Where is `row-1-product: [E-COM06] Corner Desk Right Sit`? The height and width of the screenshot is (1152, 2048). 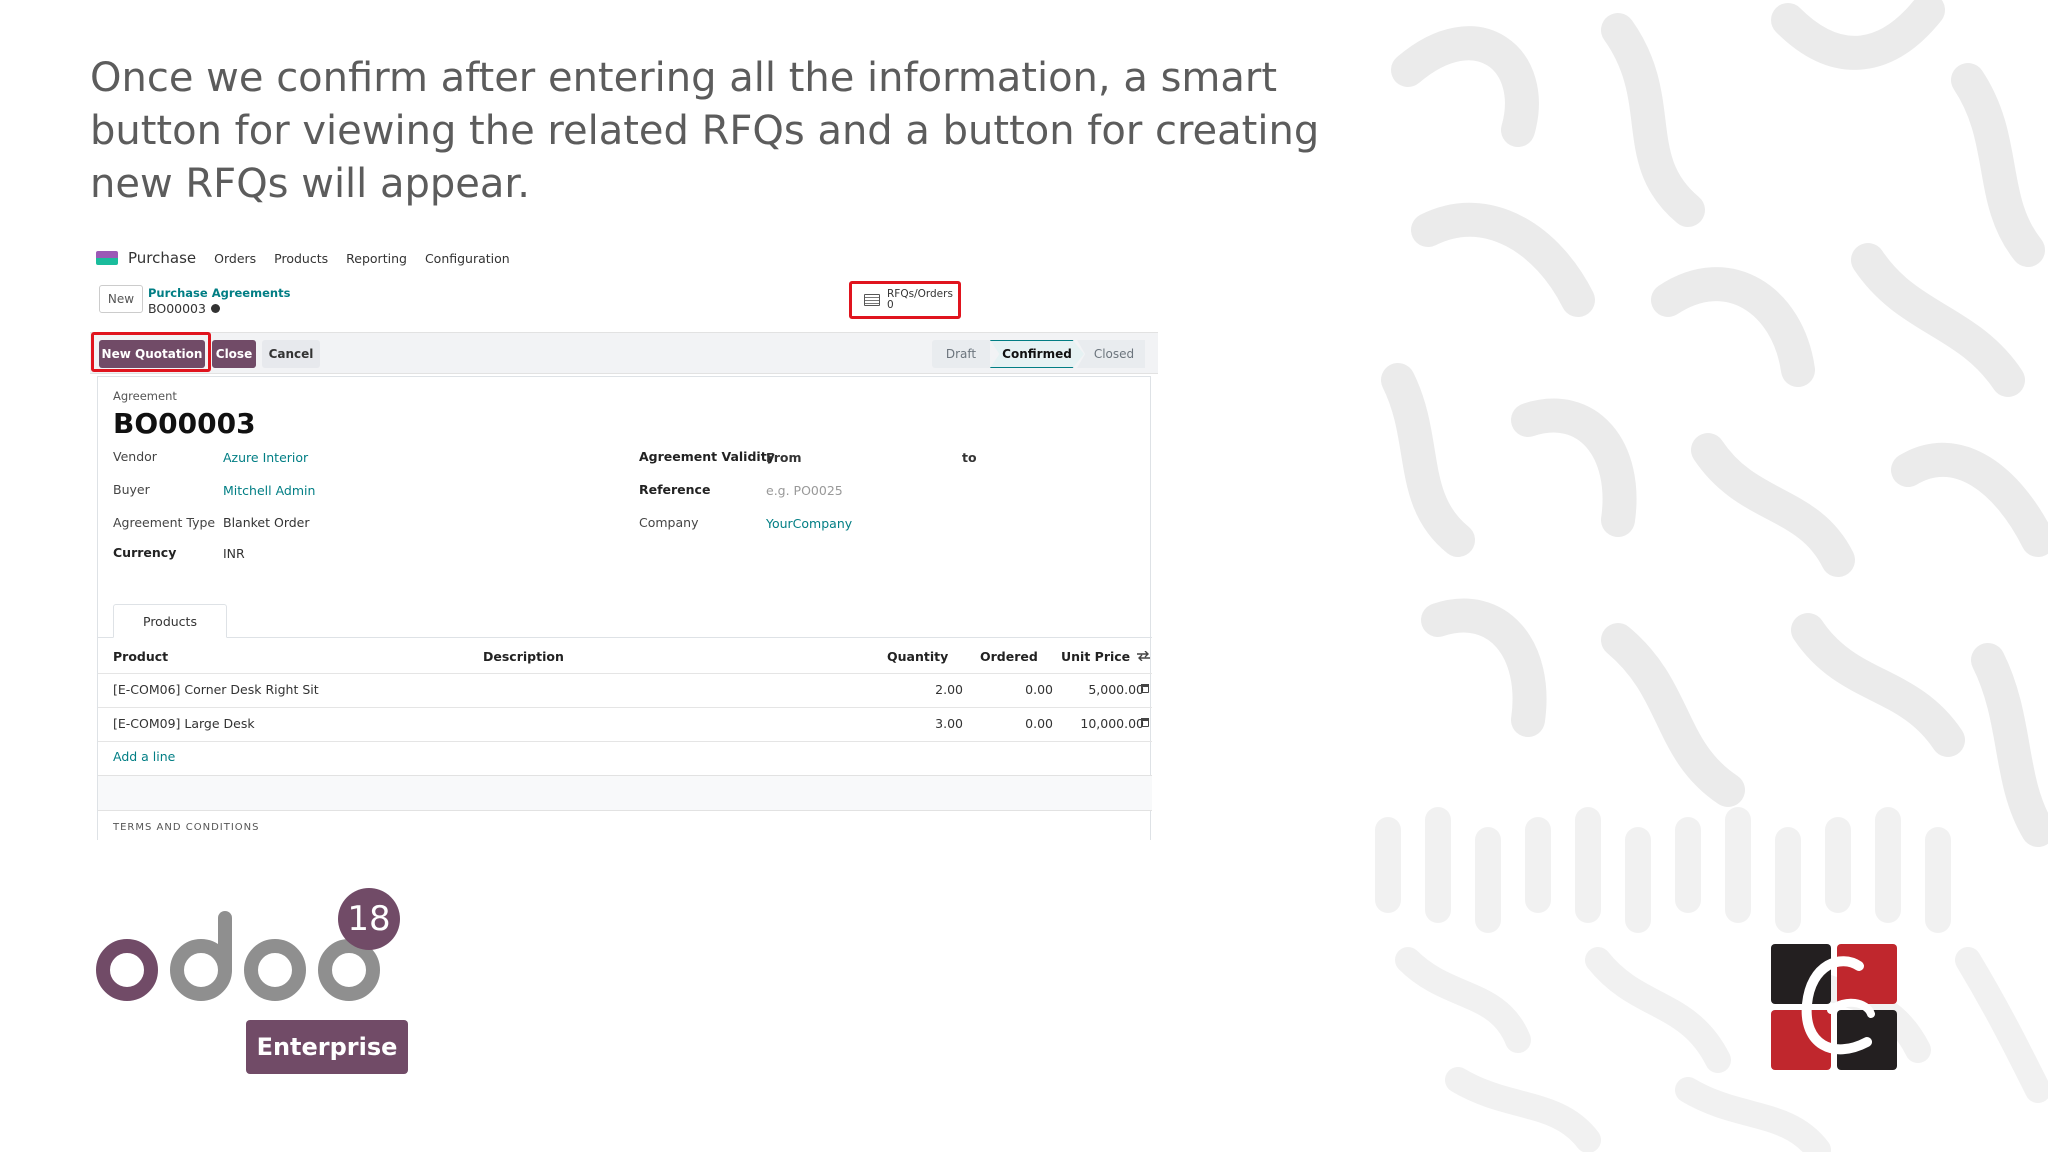 row-1-product: [E-COM06] Corner Desk Right Sit is located at coordinates (216, 689).